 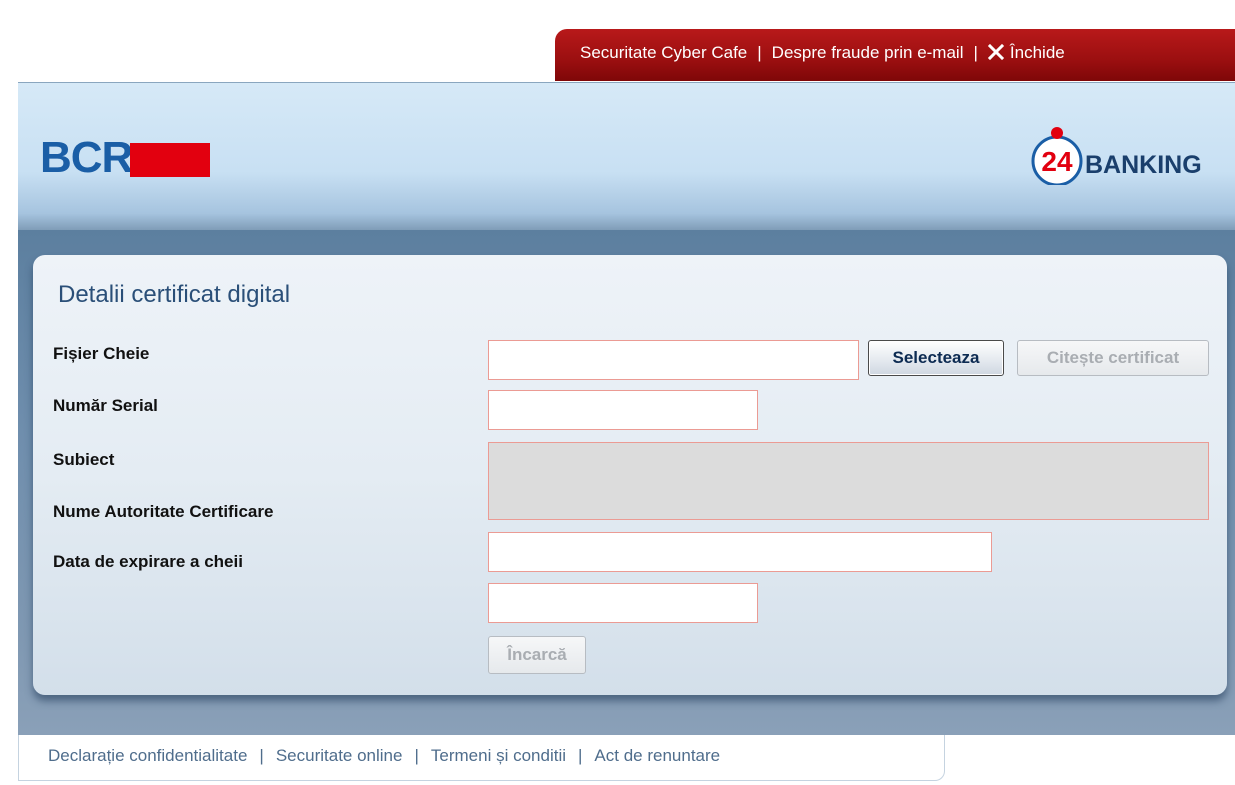 What do you see at coordinates (537, 655) in the screenshot?
I see `upload-button: Încarcă` at bounding box center [537, 655].